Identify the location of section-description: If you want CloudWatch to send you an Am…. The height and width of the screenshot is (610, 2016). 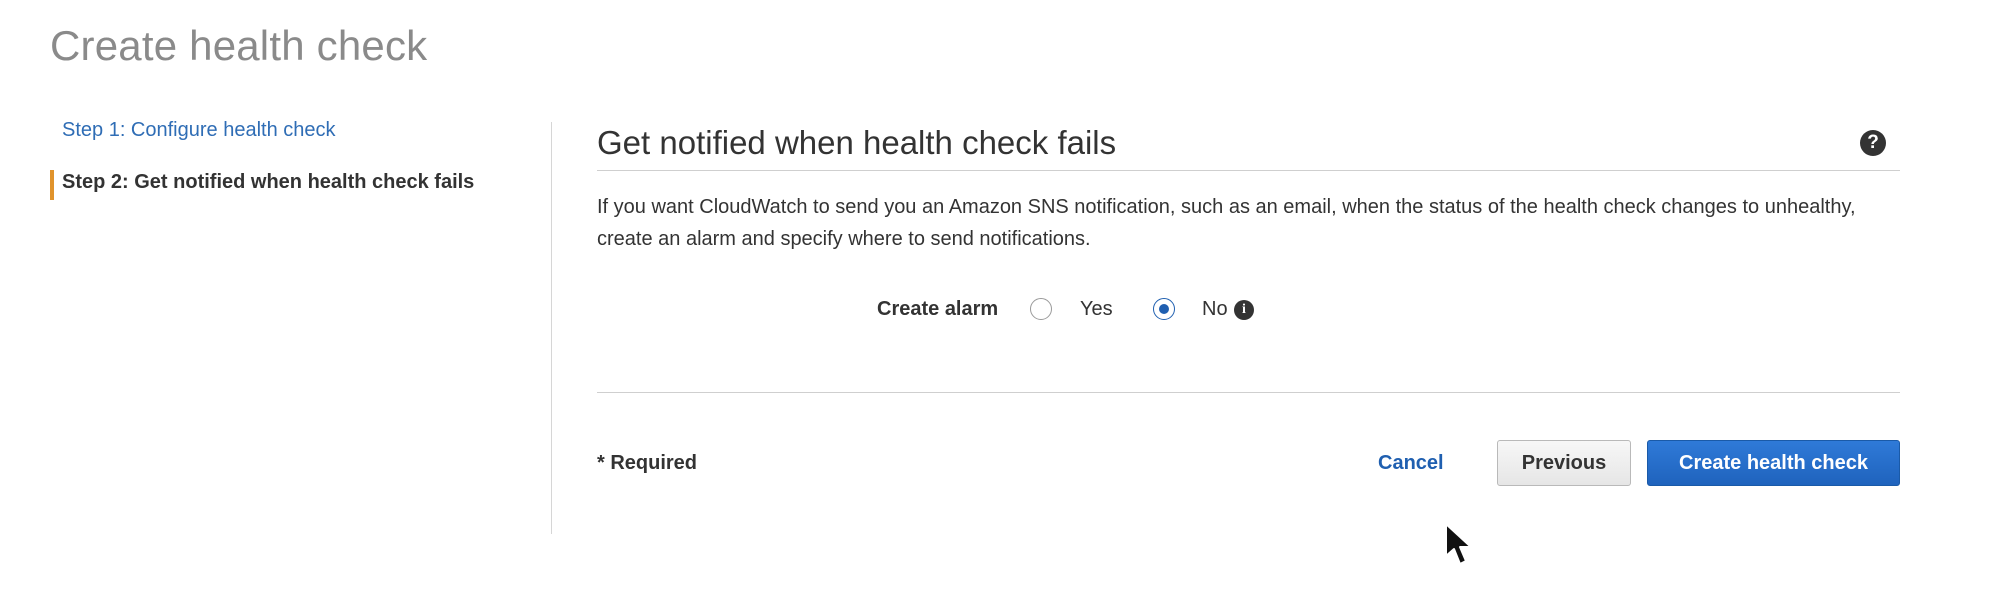
(1226, 223).